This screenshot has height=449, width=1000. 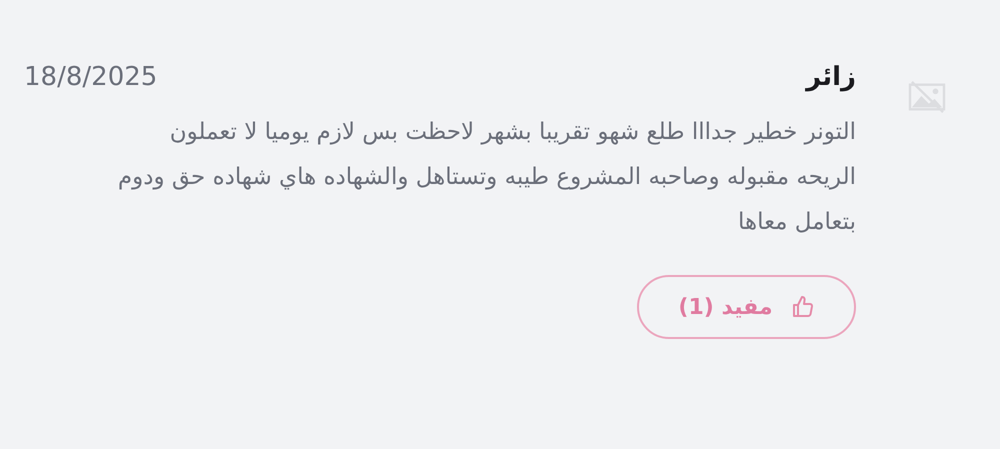 What do you see at coordinates (802, 307) in the screenshot?
I see `thumbs-up-icon` at bounding box center [802, 307].